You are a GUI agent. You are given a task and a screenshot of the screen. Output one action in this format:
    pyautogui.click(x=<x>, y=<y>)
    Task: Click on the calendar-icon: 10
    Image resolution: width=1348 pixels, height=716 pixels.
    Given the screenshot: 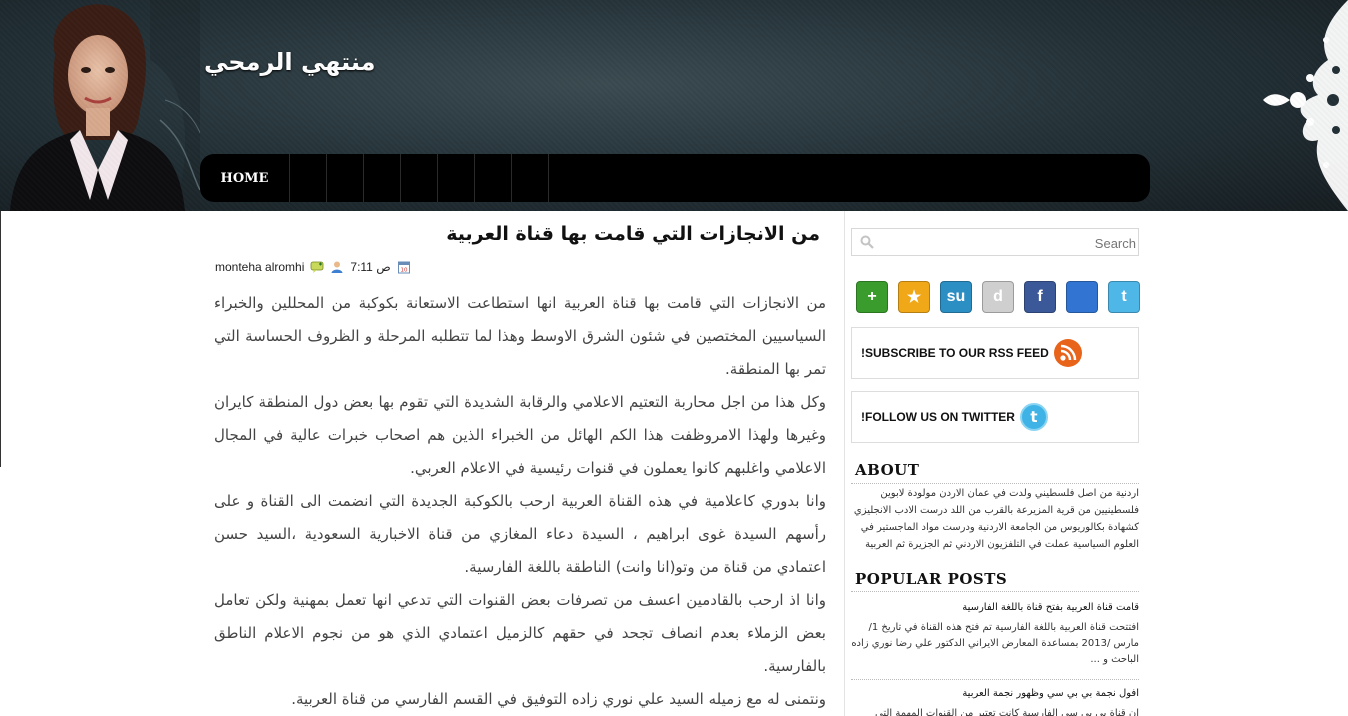 What is the action you would take?
    pyautogui.click(x=403, y=267)
    